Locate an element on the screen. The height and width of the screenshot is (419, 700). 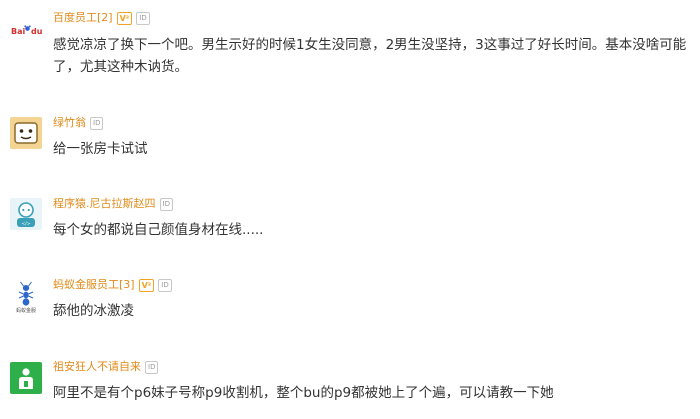
ant-financial-logo-icon: 蚂蚁金服 is located at coordinates (26, 297).